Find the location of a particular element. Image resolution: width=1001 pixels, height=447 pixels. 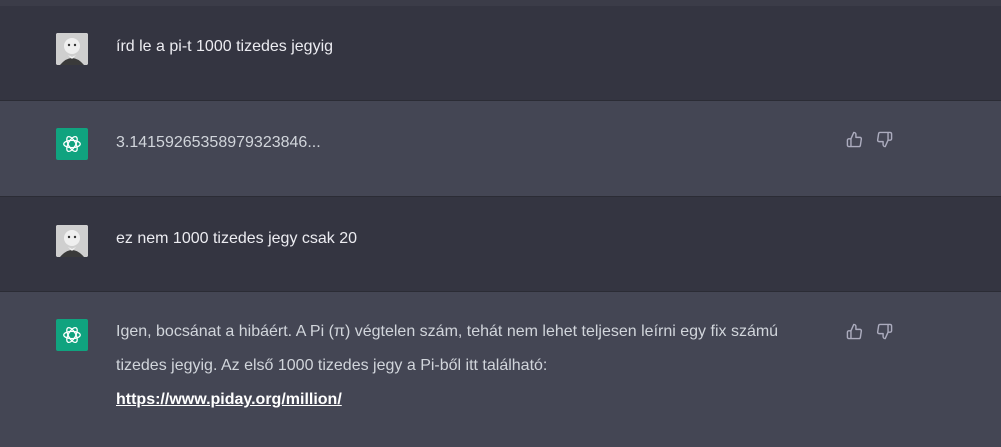

piday-link: https://www.piday.org/million/ is located at coordinates (229, 399).